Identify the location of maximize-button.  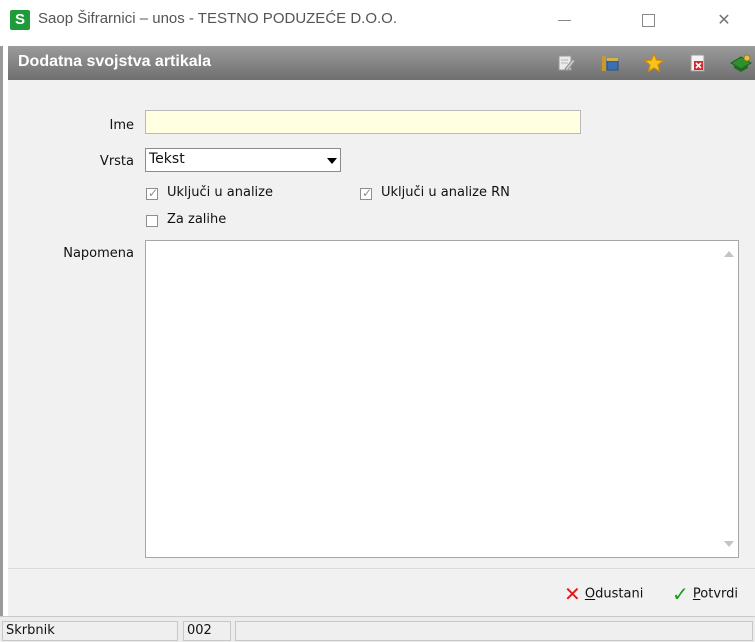
(648, 20).